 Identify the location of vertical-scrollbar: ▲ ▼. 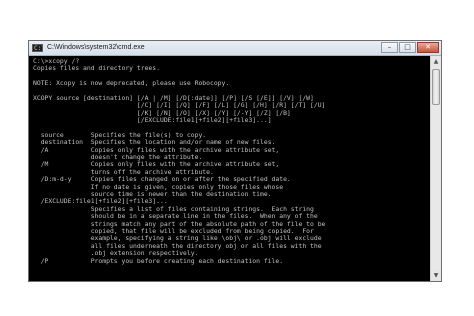
(435, 168).